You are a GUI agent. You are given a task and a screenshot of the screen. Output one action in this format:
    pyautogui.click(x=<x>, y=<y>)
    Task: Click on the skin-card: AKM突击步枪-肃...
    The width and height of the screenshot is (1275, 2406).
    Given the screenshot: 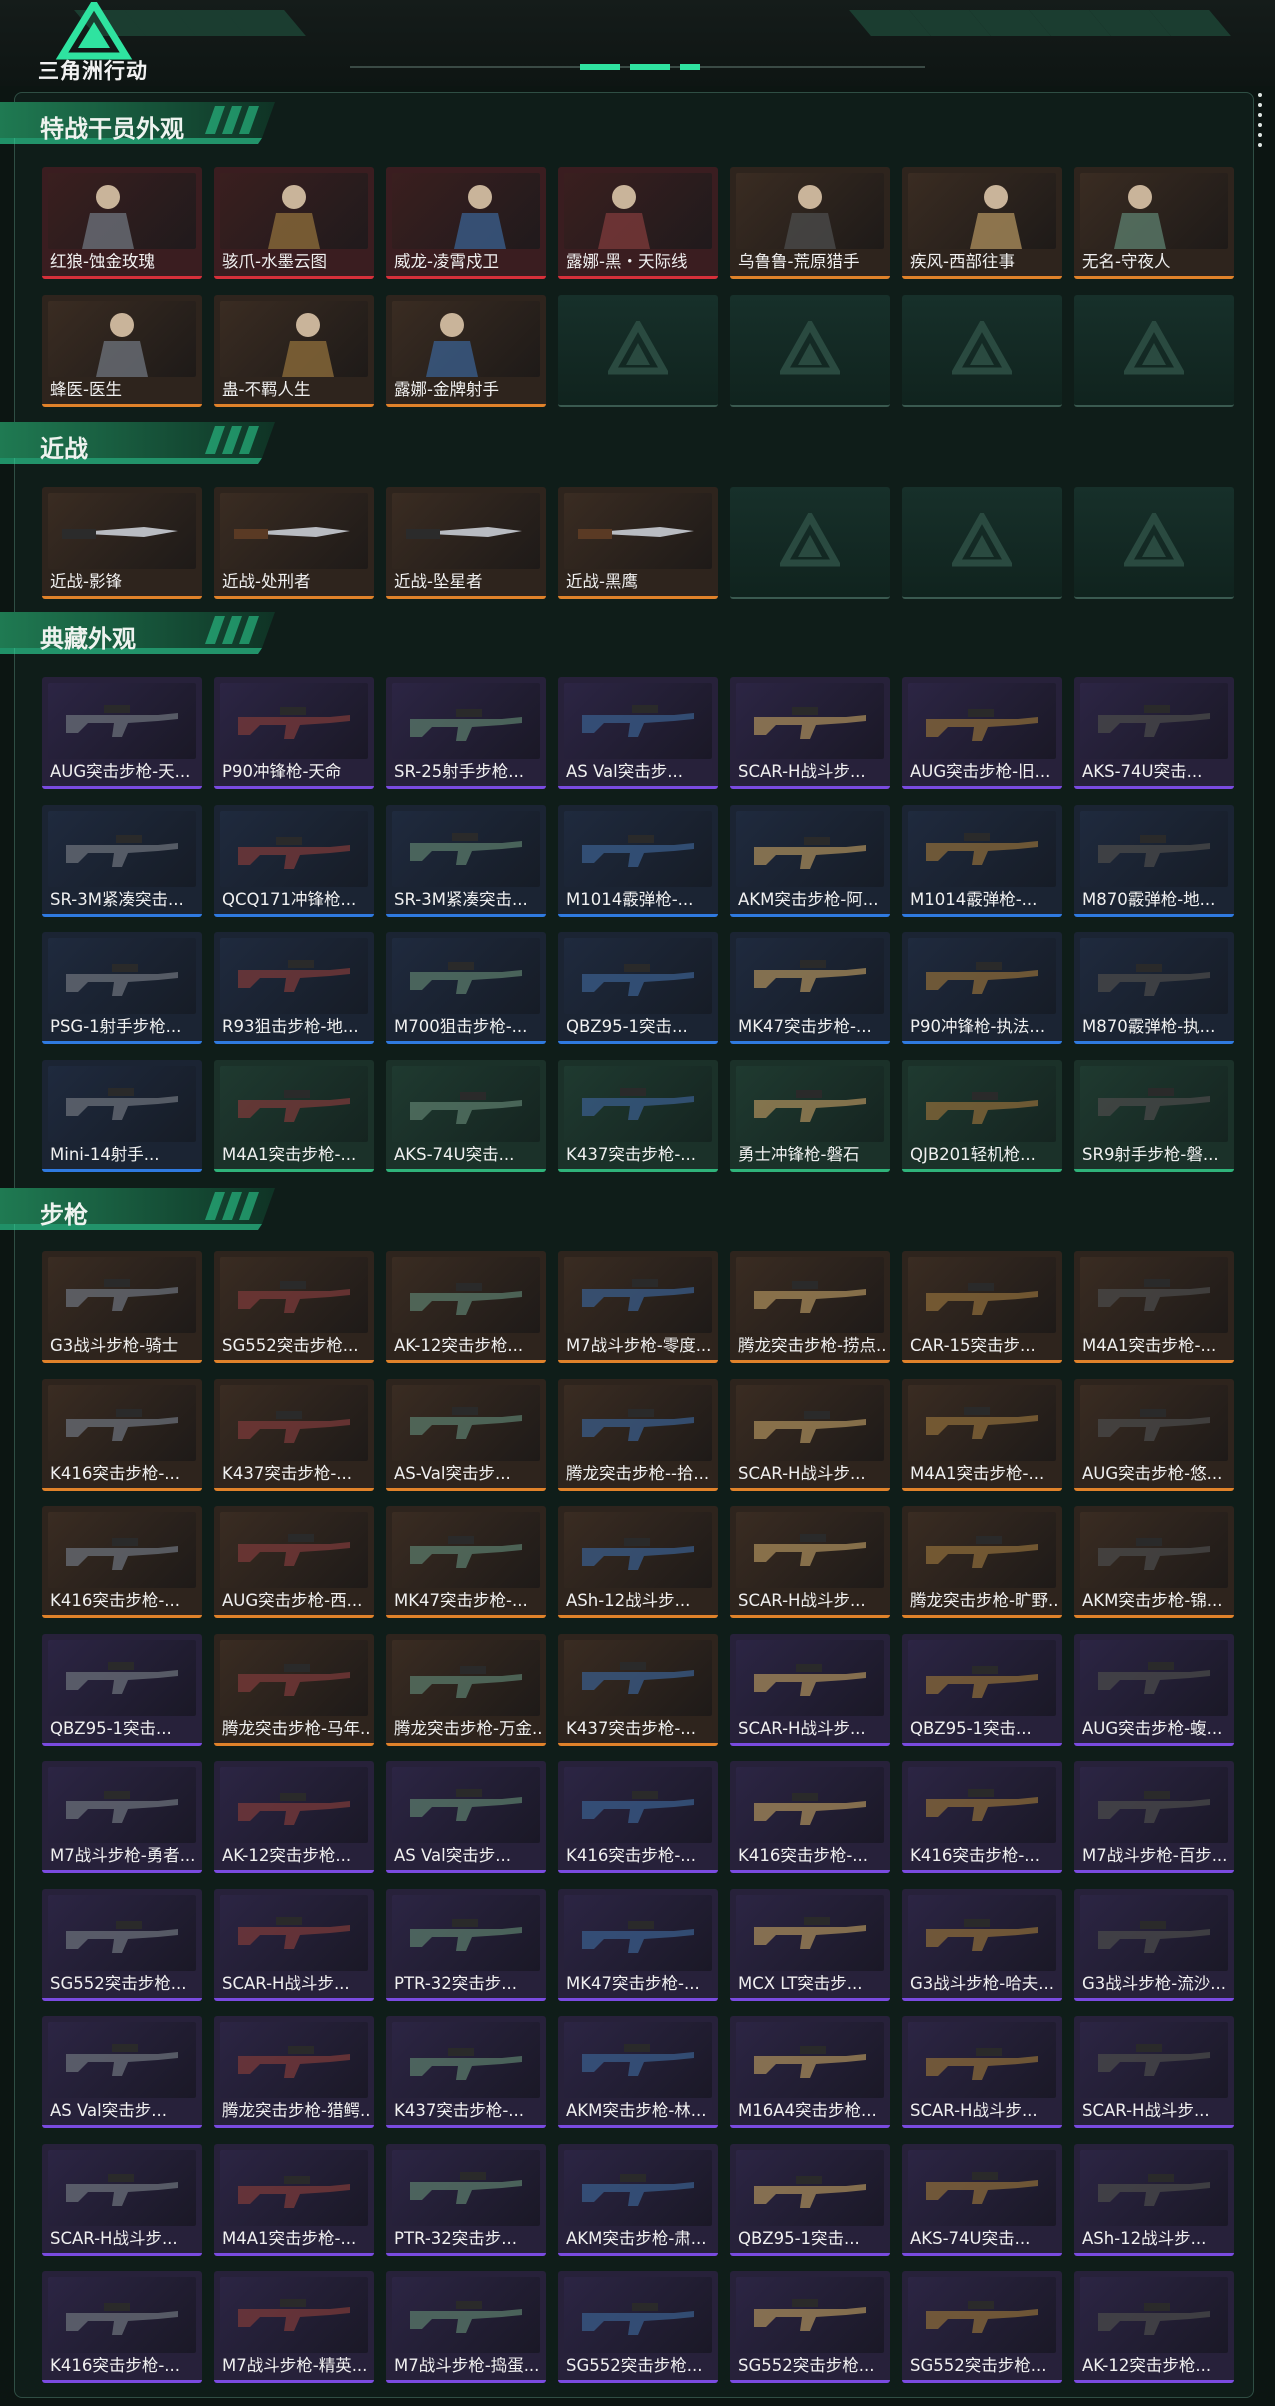 What is the action you would take?
    pyautogui.click(x=638, y=2199)
    